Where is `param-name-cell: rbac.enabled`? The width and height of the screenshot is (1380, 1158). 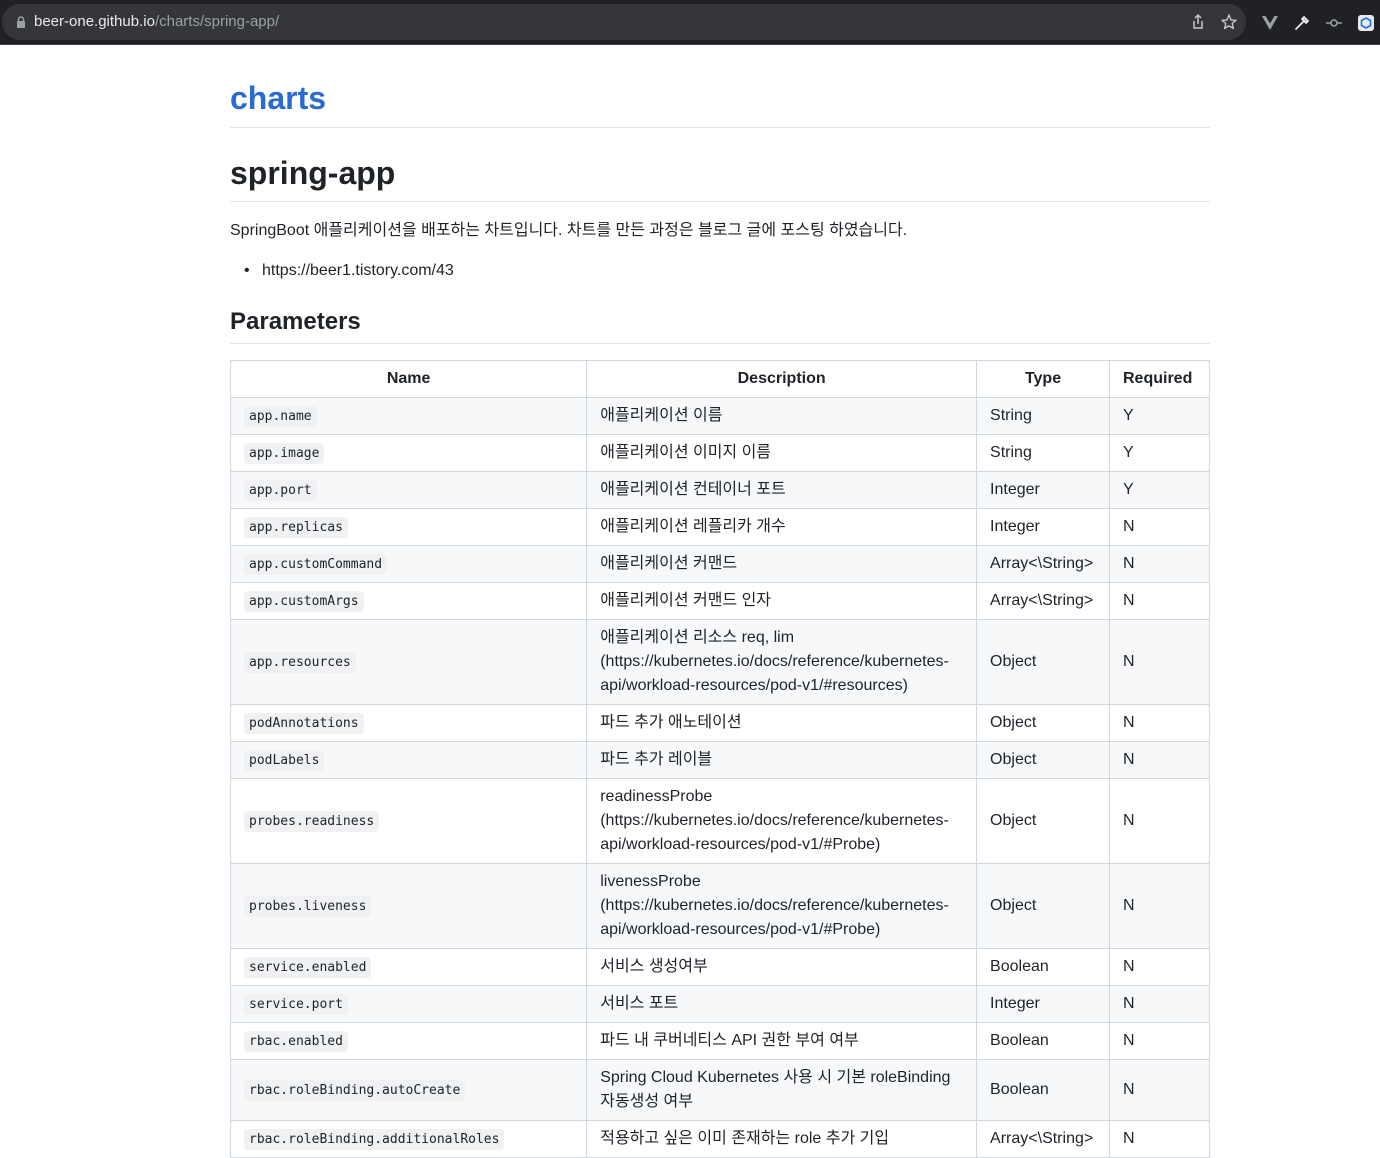
param-name-cell: rbac.enabled is located at coordinates (408, 1041).